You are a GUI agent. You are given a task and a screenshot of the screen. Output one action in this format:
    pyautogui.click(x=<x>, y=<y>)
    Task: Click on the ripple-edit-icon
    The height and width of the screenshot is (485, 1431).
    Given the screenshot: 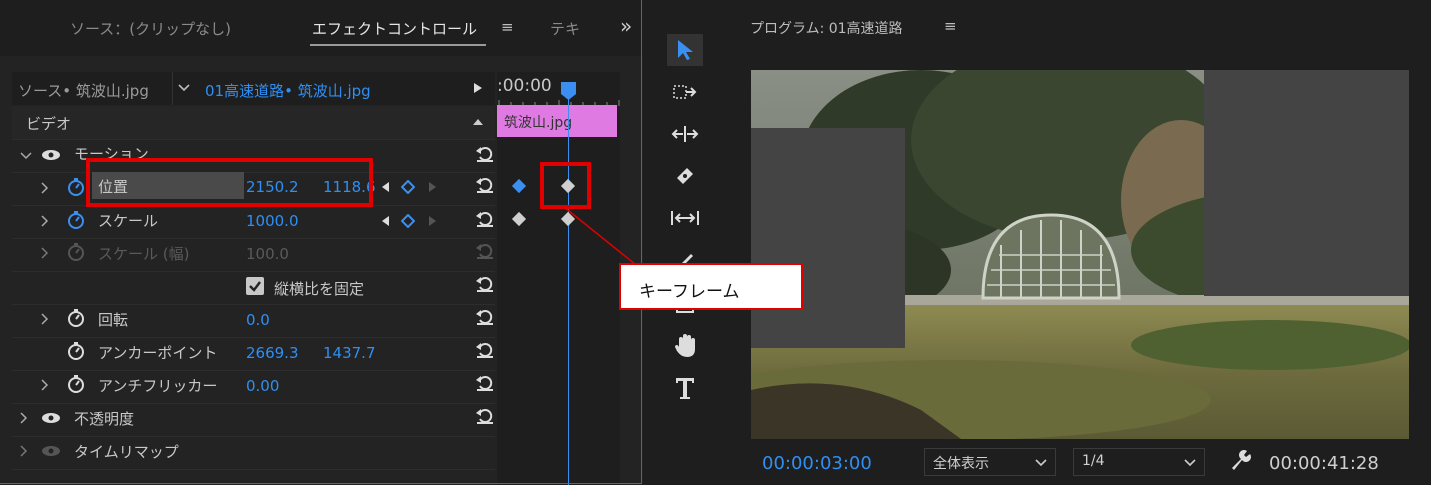 What is the action you would take?
    pyautogui.click(x=685, y=134)
    